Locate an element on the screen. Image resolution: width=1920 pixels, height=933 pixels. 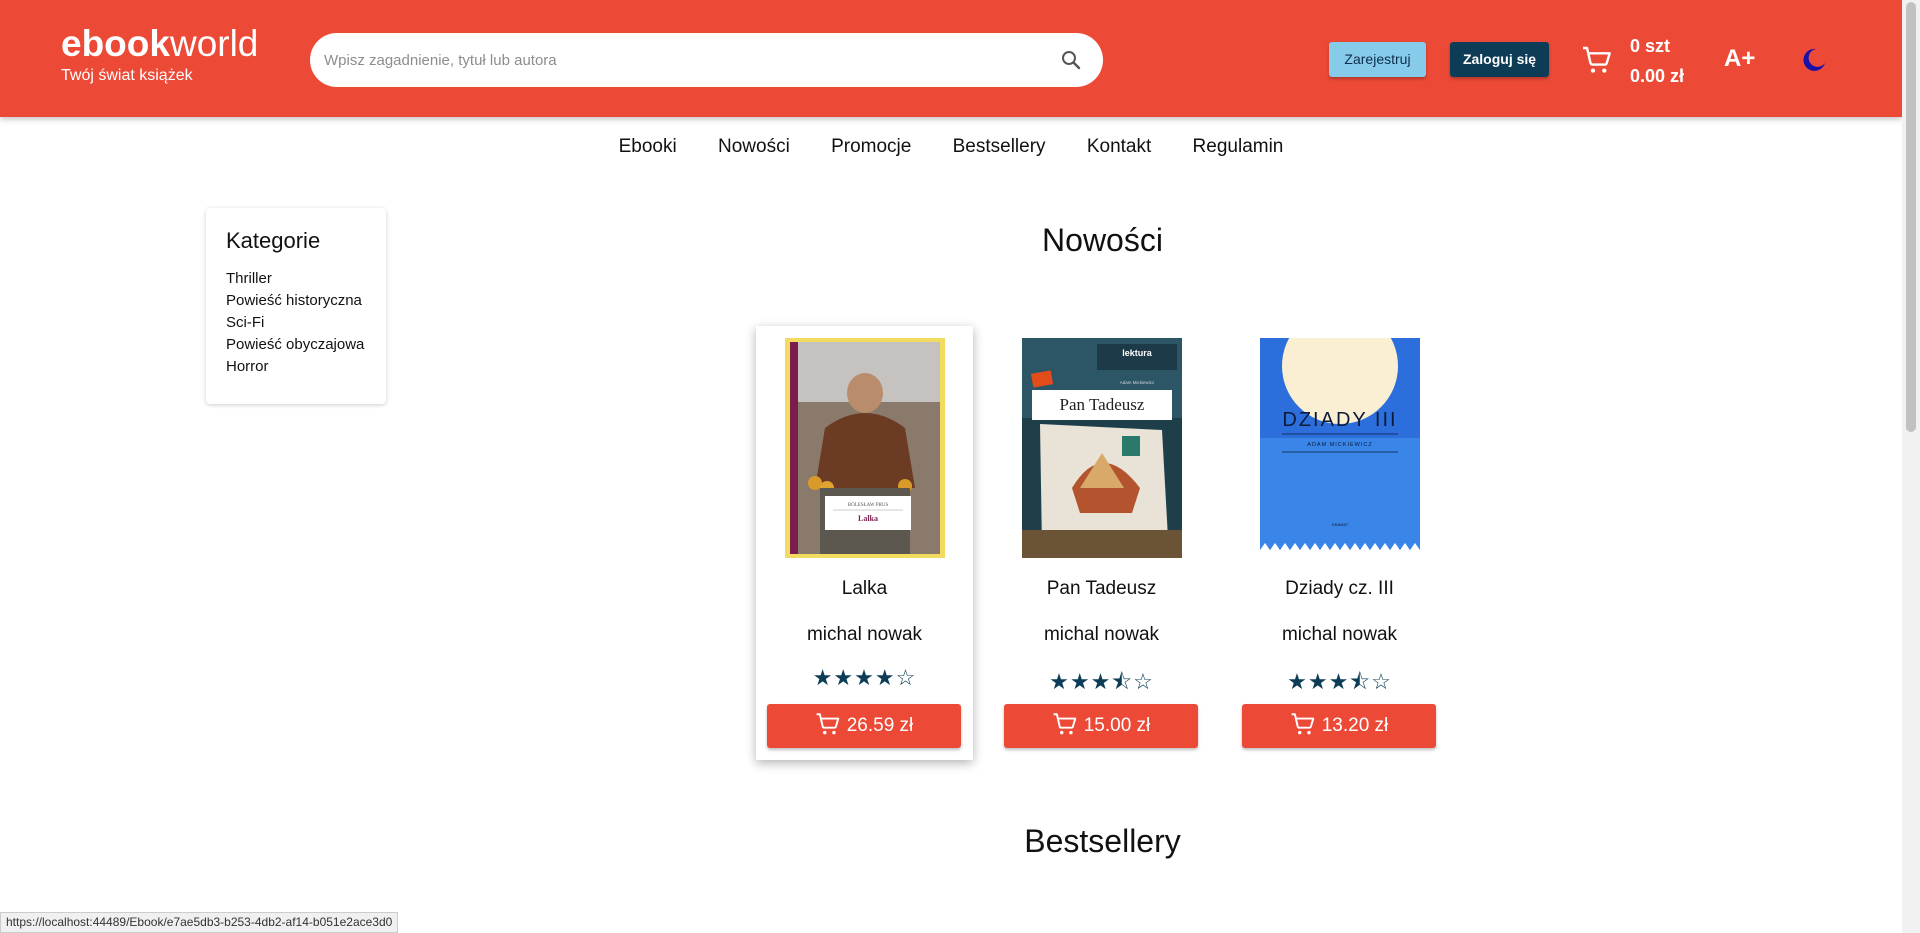
price-label: 13.20 zł is located at coordinates (1355, 725).